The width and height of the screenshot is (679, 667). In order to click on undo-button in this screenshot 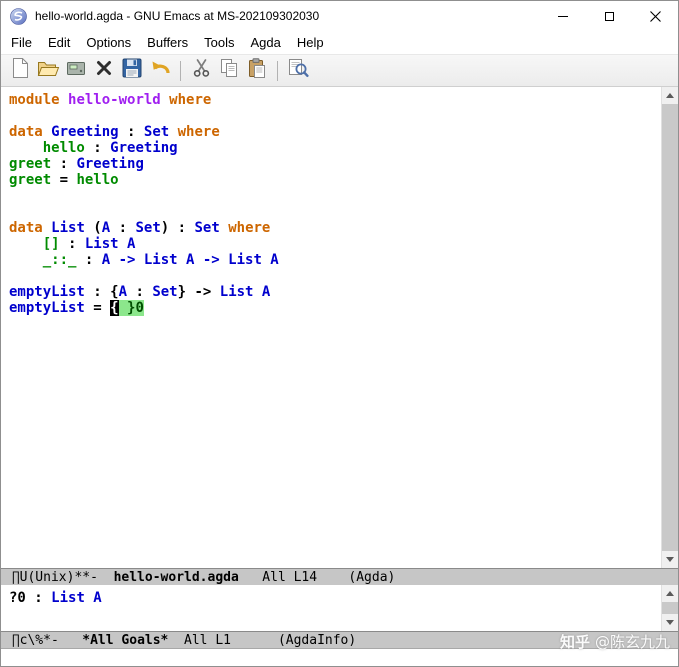, I will do `click(160, 71)`.